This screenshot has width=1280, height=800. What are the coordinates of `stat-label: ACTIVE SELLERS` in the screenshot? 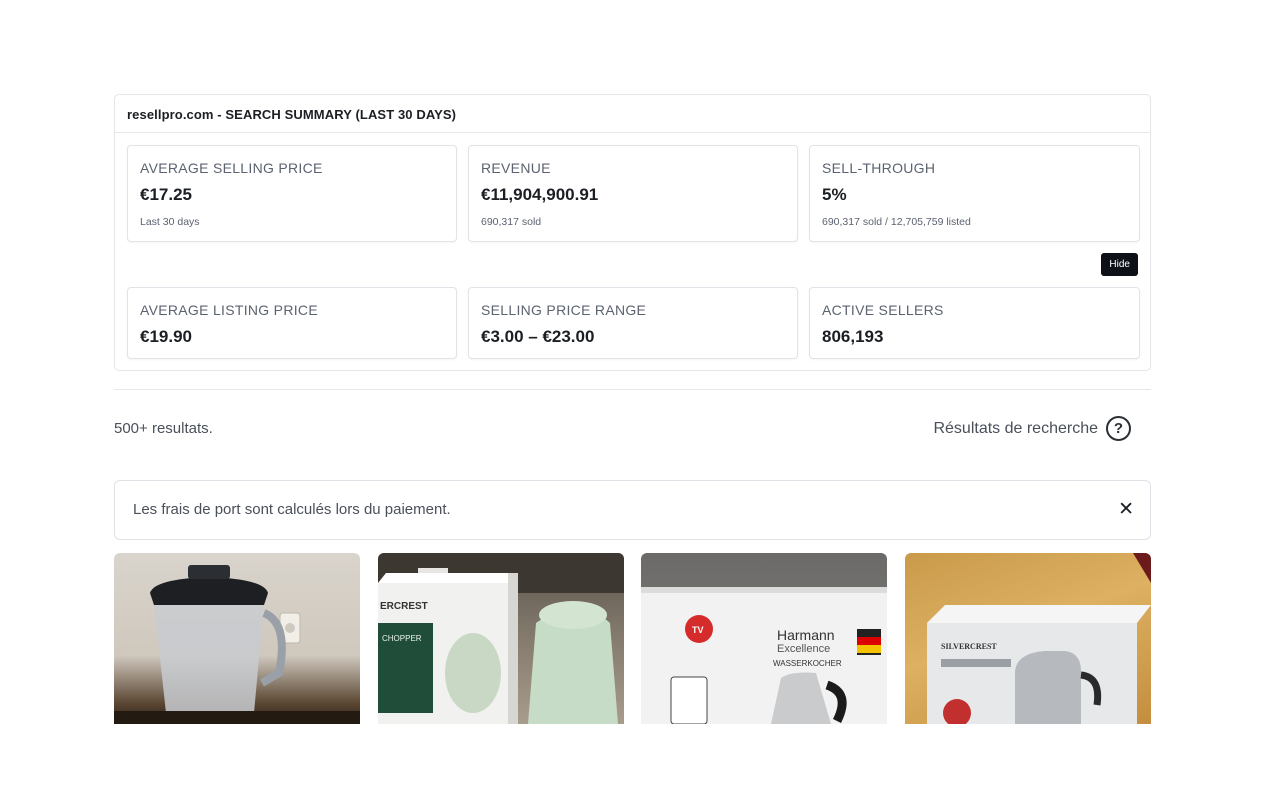 It's located at (883, 310).